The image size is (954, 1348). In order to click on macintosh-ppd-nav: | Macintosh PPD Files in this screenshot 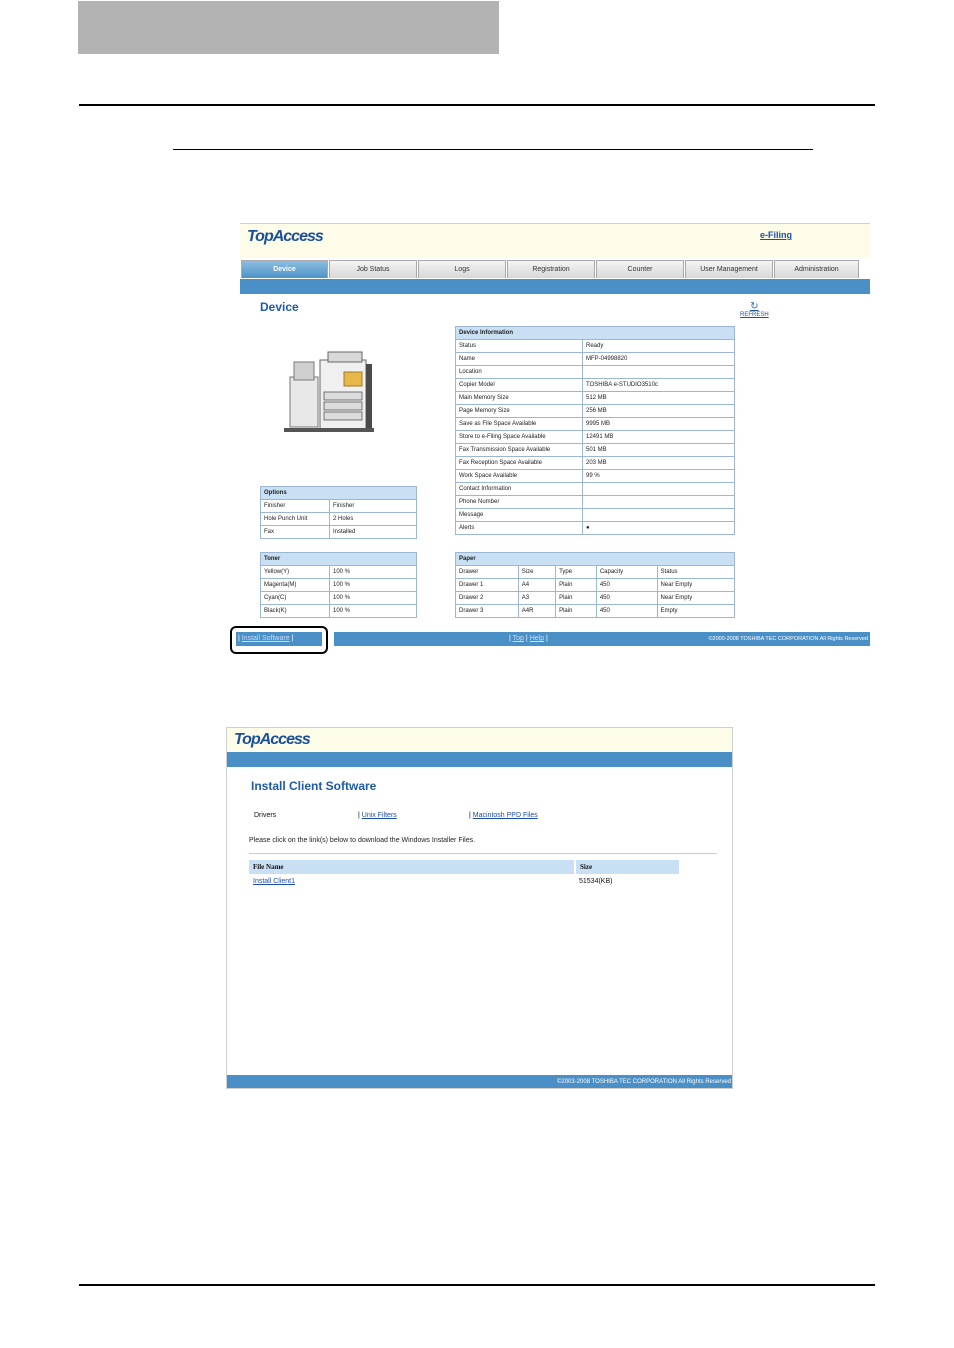, I will do `click(503, 815)`.